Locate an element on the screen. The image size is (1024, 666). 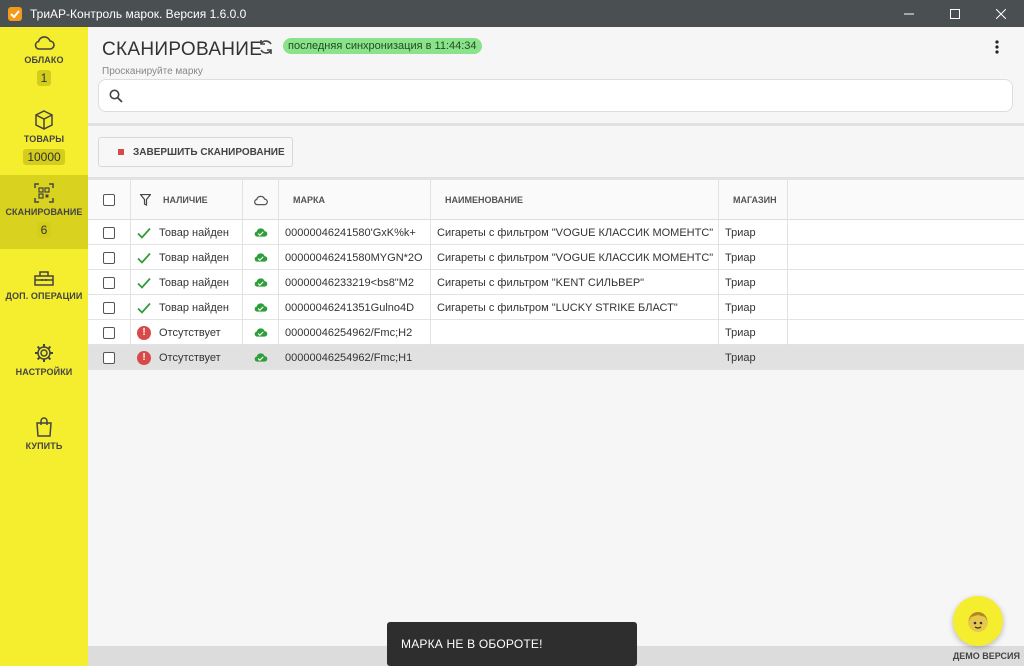
column-cloud is located at coordinates (261, 200).